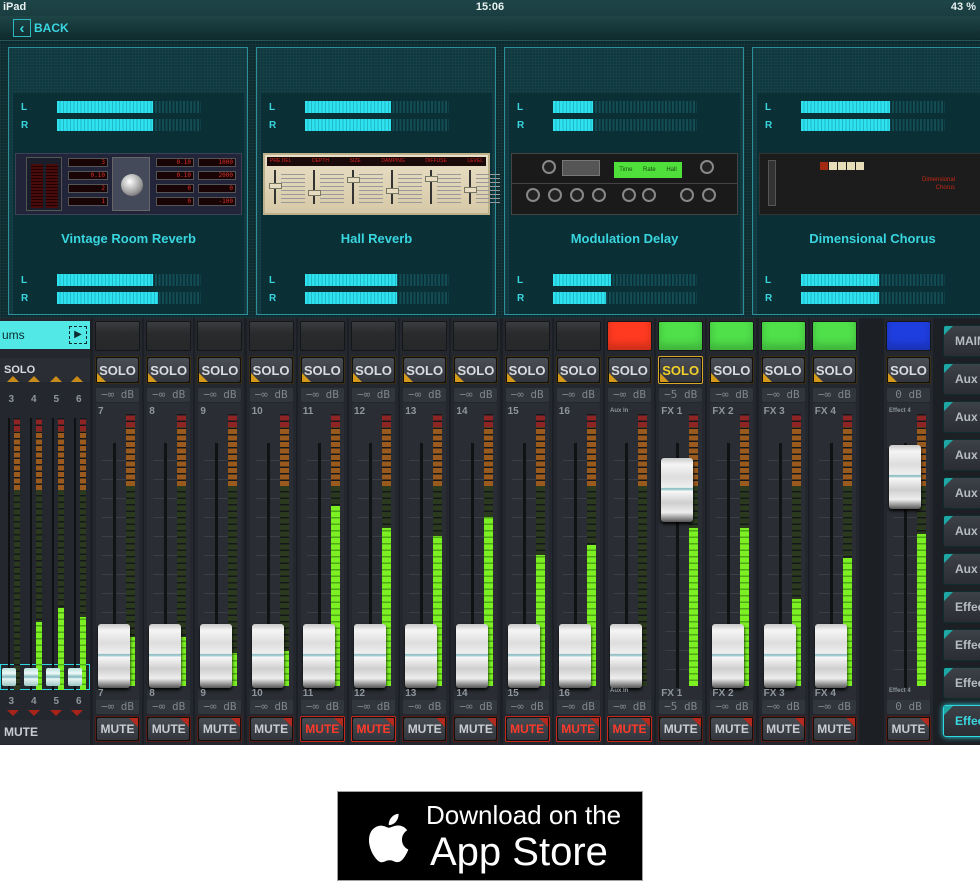 This screenshot has width=980, height=882. Describe the element at coordinates (961, 341) in the screenshot. I see `bus-button: MAIN` at that location.